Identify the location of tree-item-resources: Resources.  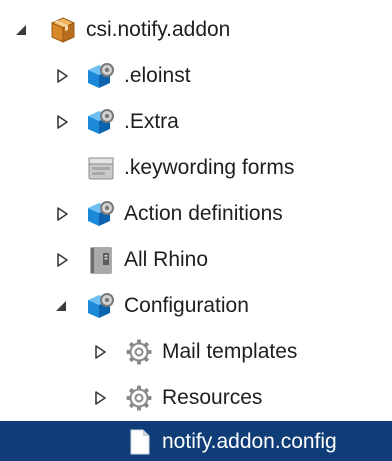
(196, 398).